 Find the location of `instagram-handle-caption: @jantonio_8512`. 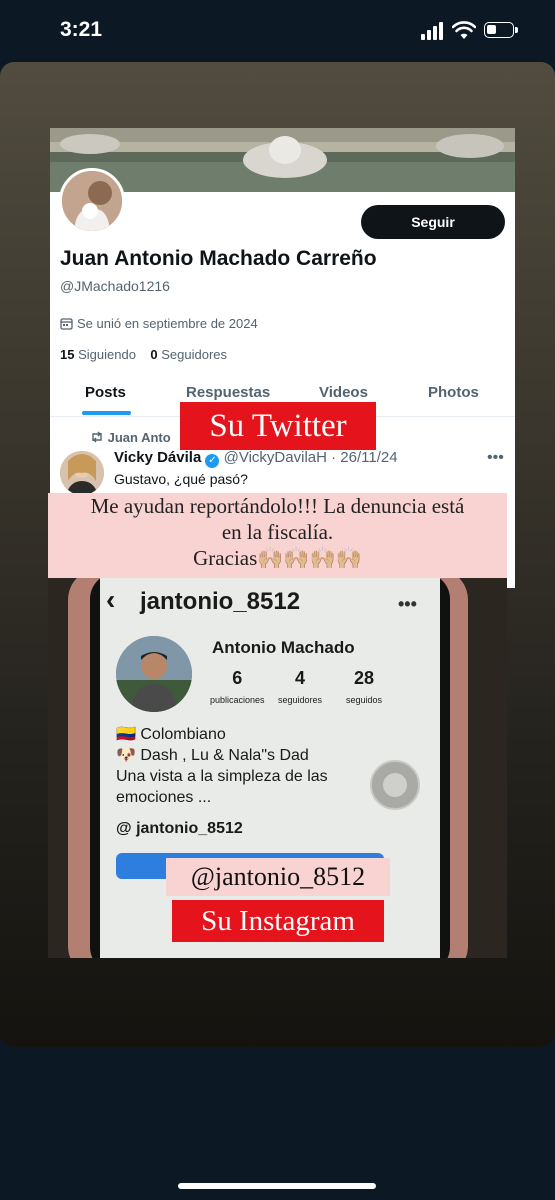

instagram-handle-caption: @jantonio_8512 is located at coordinates (278, 877).